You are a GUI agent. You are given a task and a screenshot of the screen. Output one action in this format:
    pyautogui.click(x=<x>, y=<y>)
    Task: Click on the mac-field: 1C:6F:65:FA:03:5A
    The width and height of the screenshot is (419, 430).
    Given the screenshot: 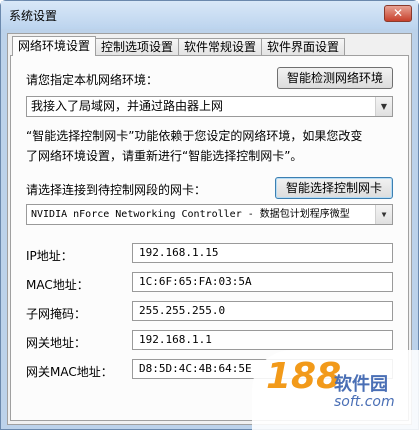 What is the action you would take?
    pyautogui.click(x=262, y=282)
    